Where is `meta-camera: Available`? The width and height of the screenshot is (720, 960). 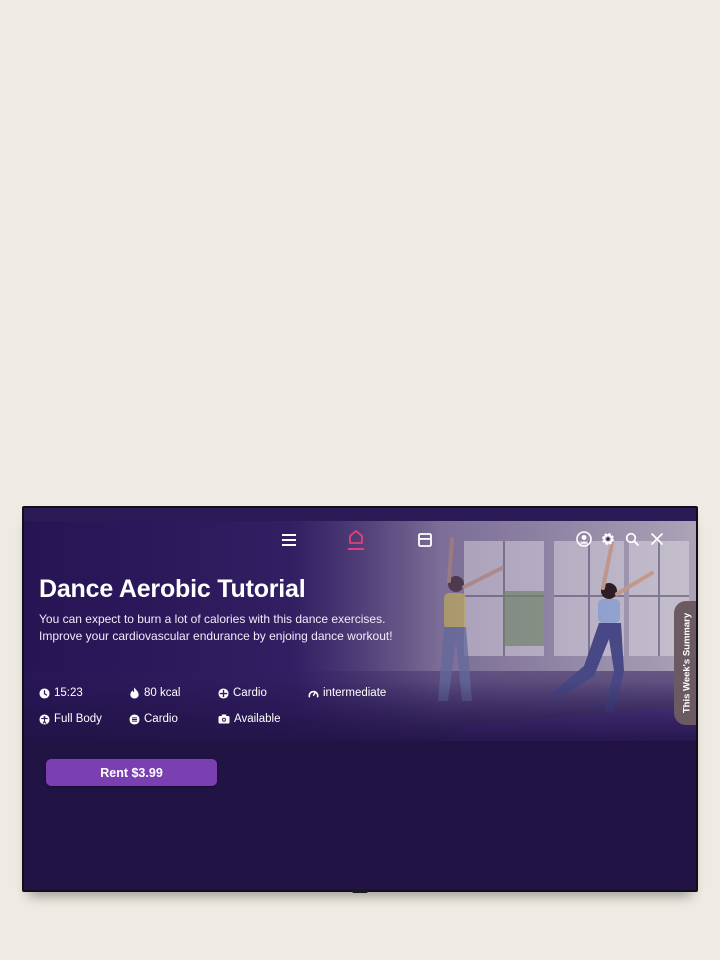
meta-camera: Available is located at coordinates (249, 719).